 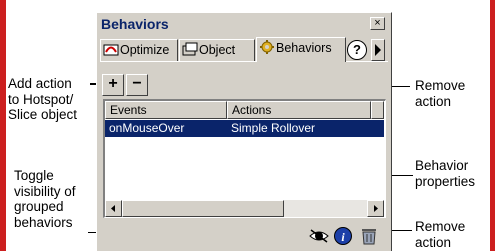 I want to click on tab-object-label: Object, so click(x=217, y=50).